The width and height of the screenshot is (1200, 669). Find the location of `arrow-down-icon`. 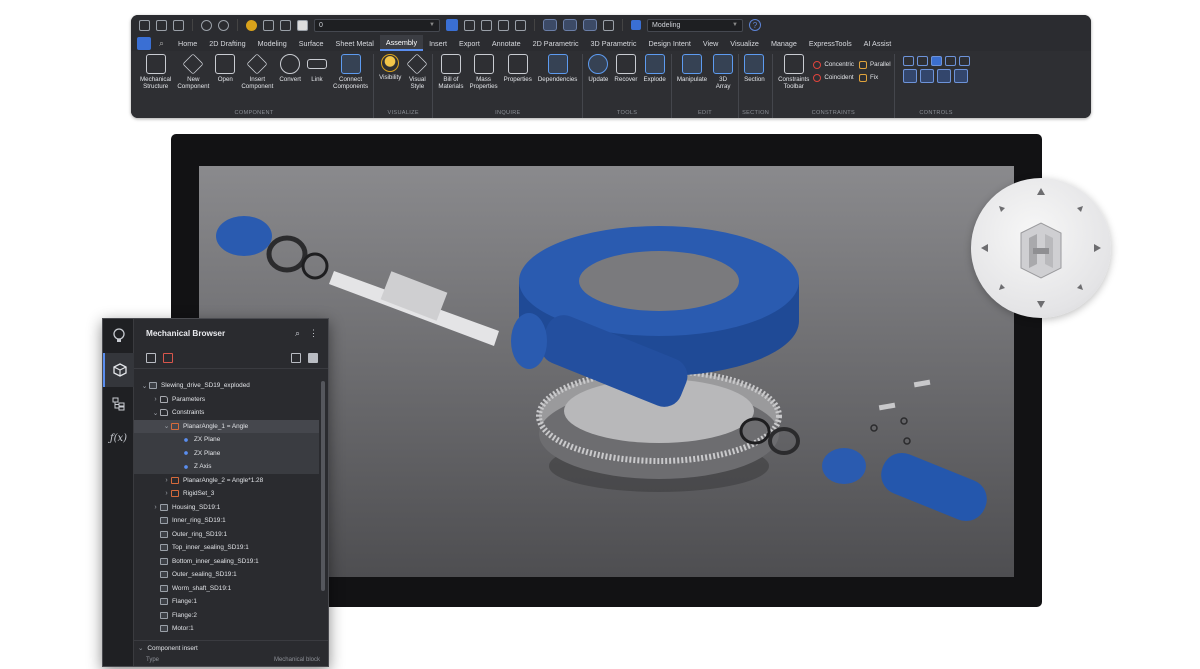

arrow-down-icon is located at coordinates (1041, 304).